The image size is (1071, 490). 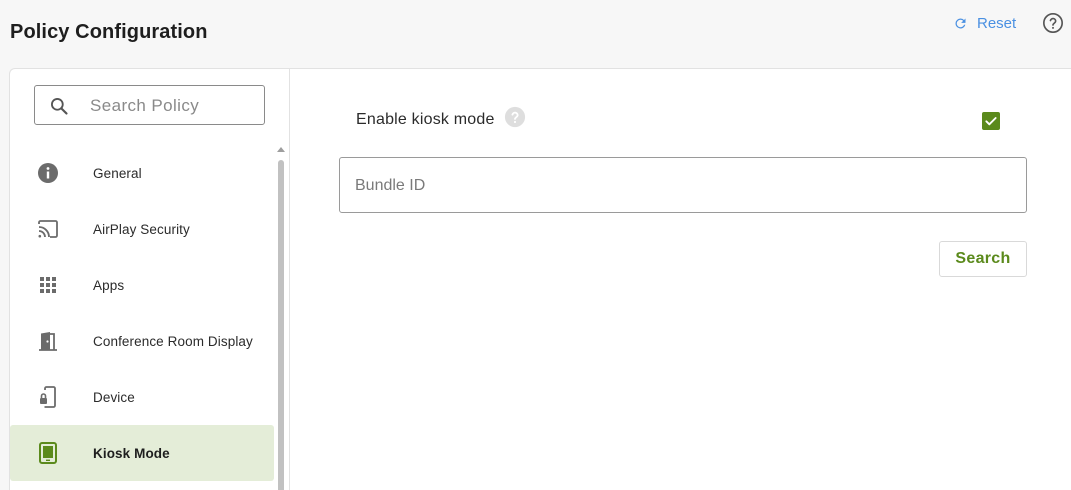 What do you see at coordinates (131, 453) in the screenshot?
I see `sidebar-item-label: Kiosk Mode` at bounding box center [131, 453].